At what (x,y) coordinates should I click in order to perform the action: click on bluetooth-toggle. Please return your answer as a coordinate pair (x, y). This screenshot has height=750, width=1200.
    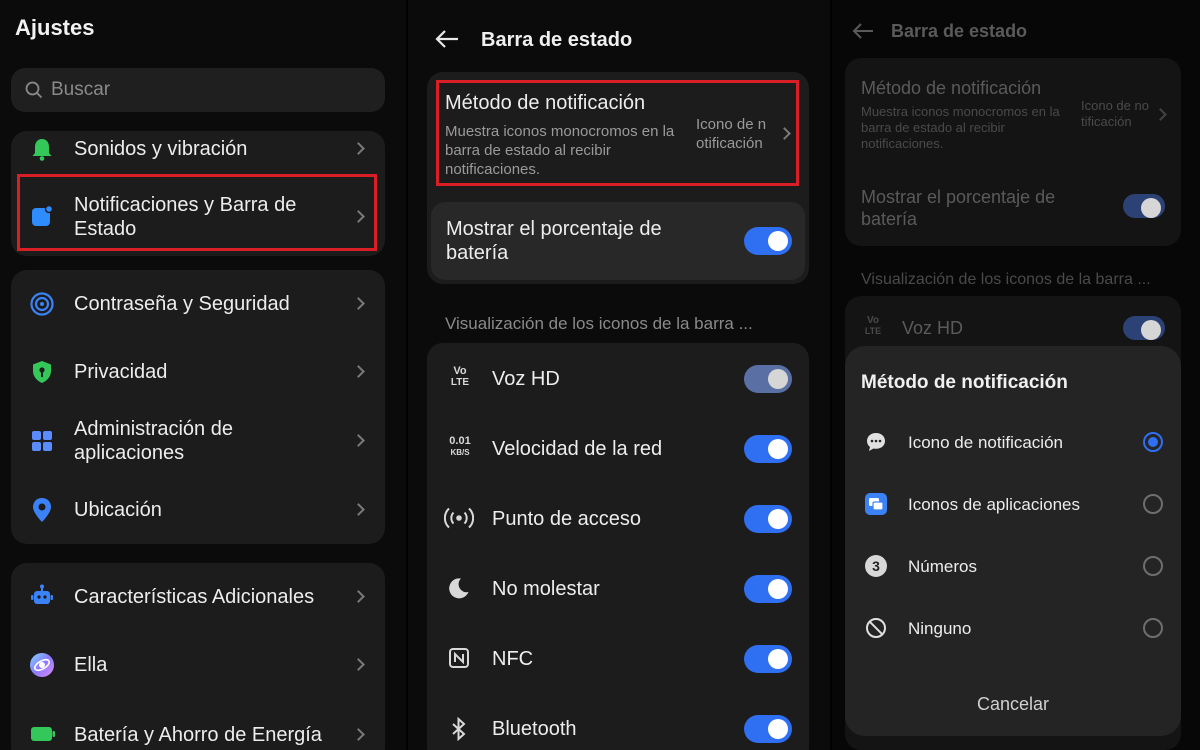
    Looking at the image, I should click on (768, 729).